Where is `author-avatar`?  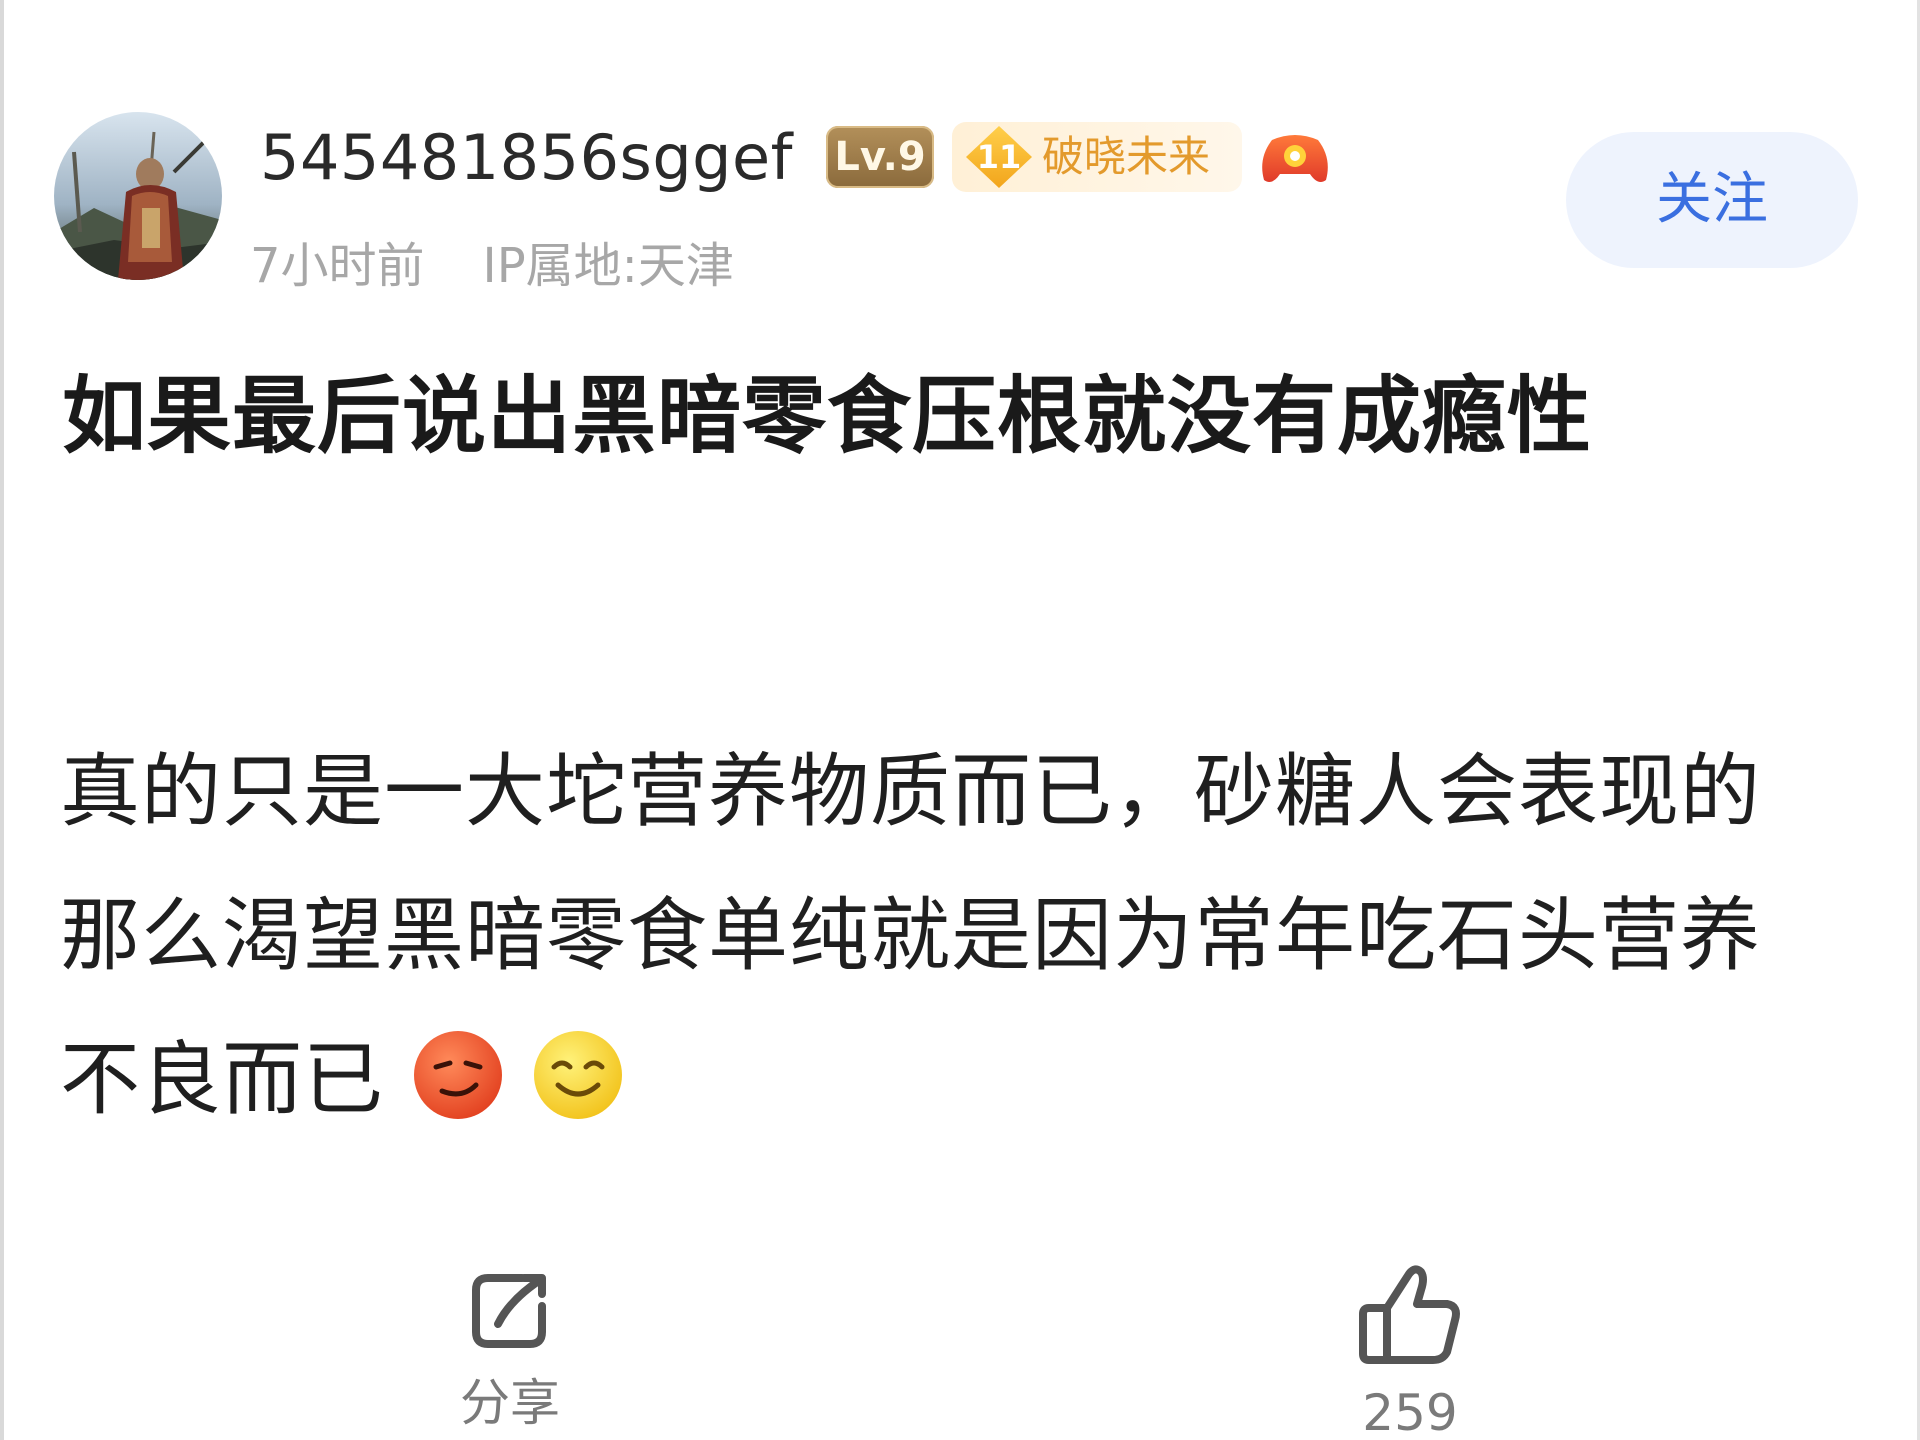
author-avatar is located at coordinates (138, 196).